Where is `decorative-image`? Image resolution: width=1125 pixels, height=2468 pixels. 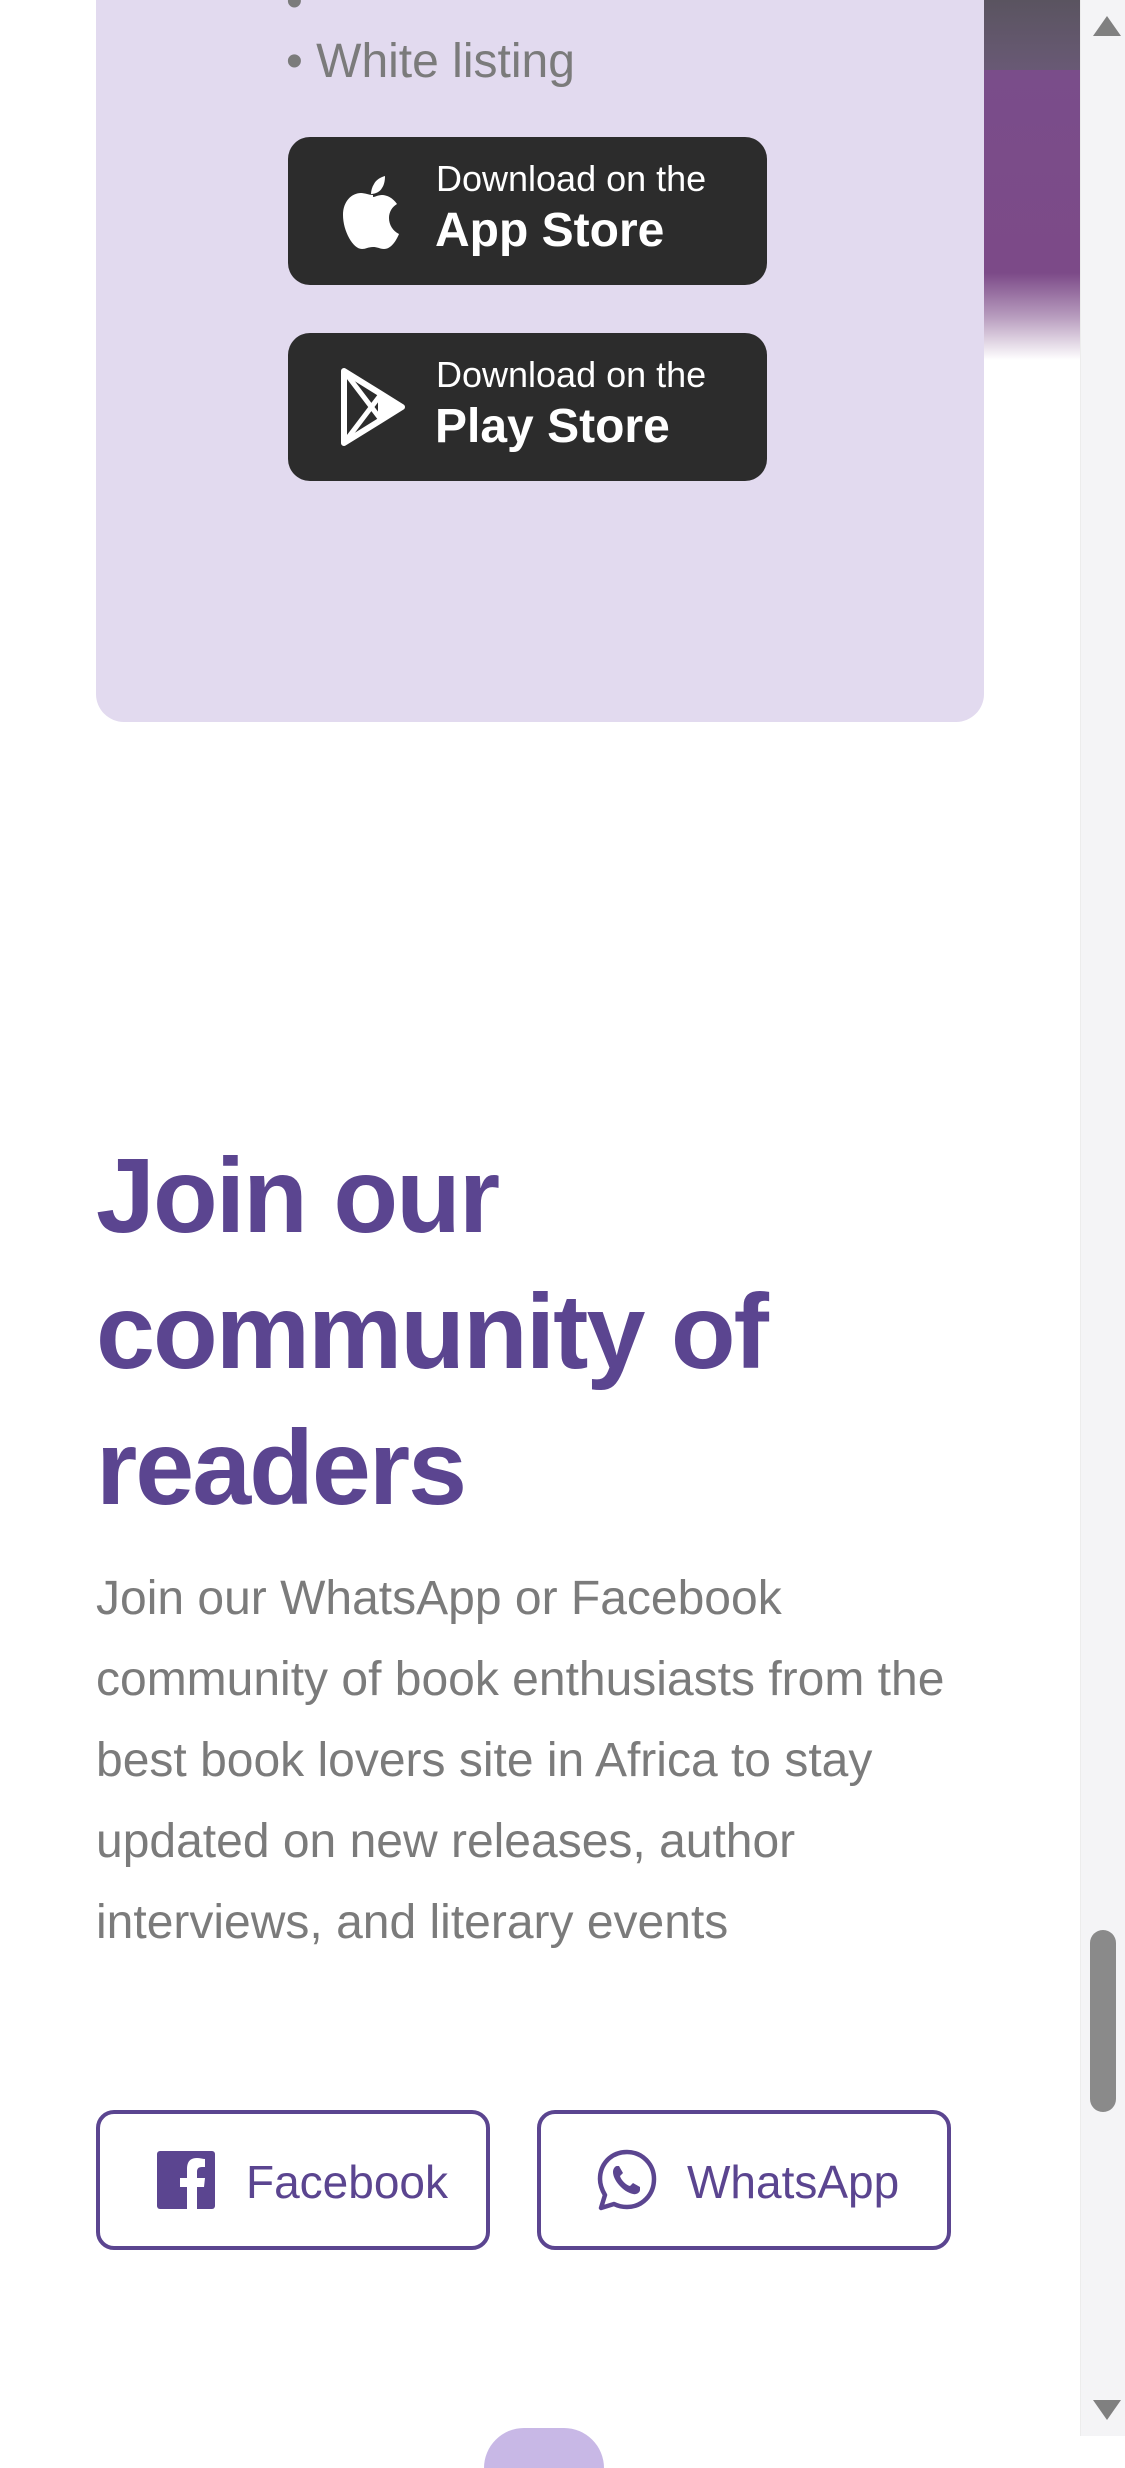
decorative-image is located at coordinates (1032, 200).